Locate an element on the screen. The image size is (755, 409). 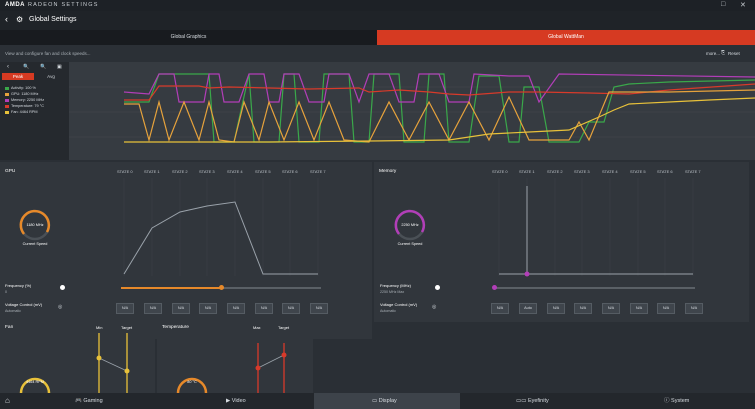
fan-min-label: Min is located at coordinates (99, 327).